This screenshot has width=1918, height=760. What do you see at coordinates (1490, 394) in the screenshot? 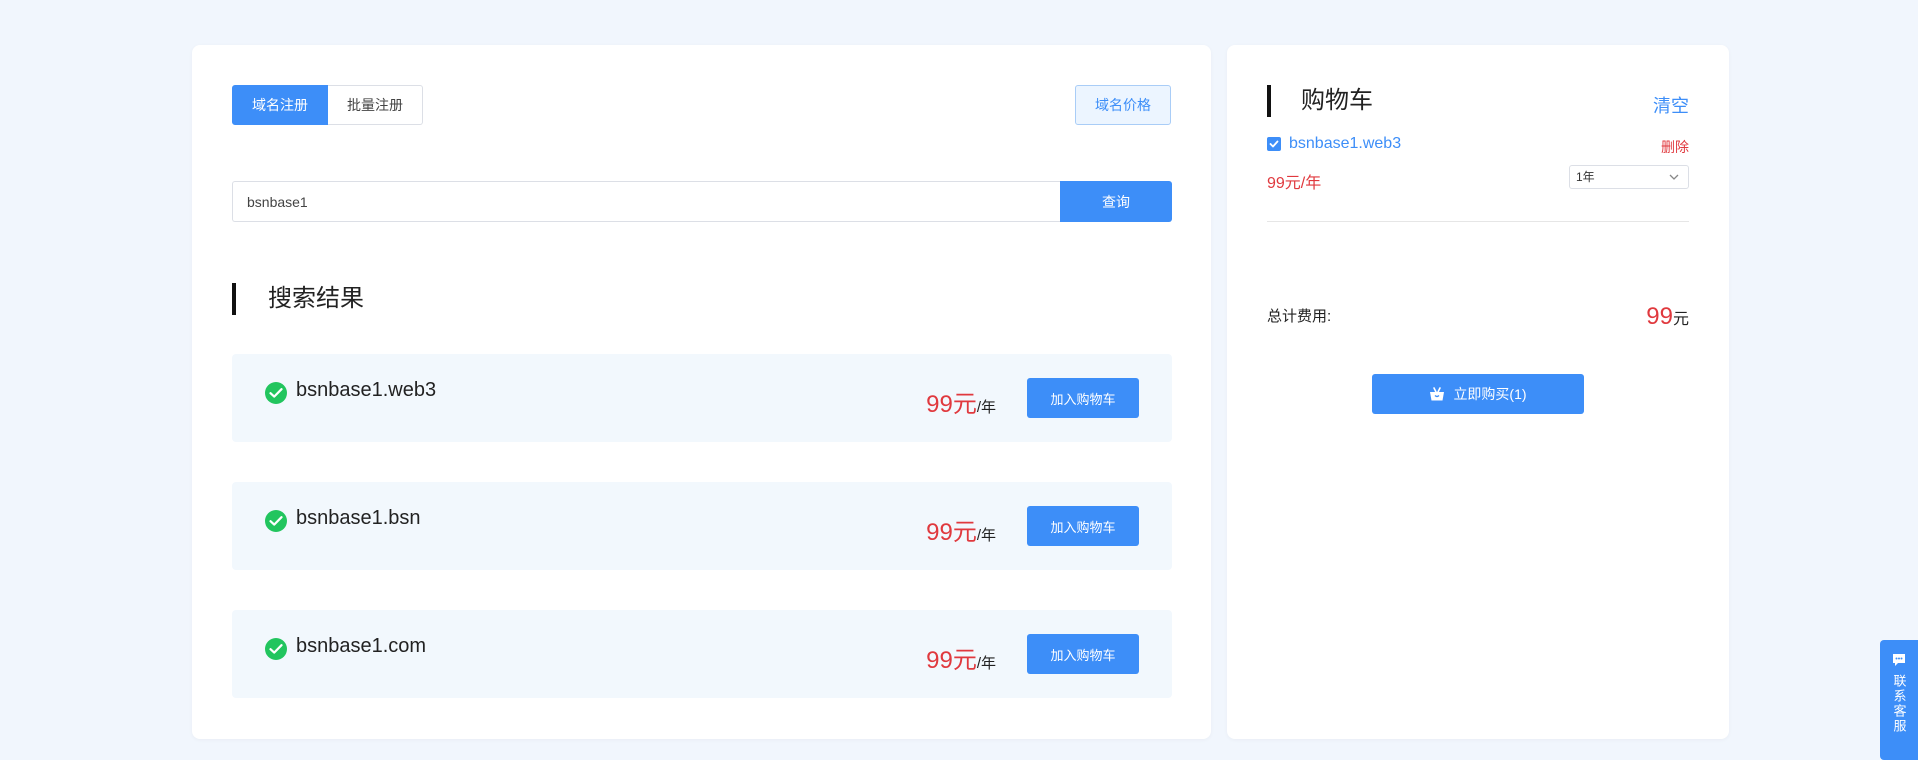
I see `buy-now-label: 立即购买(1)` at bounding box center [1490, 394].